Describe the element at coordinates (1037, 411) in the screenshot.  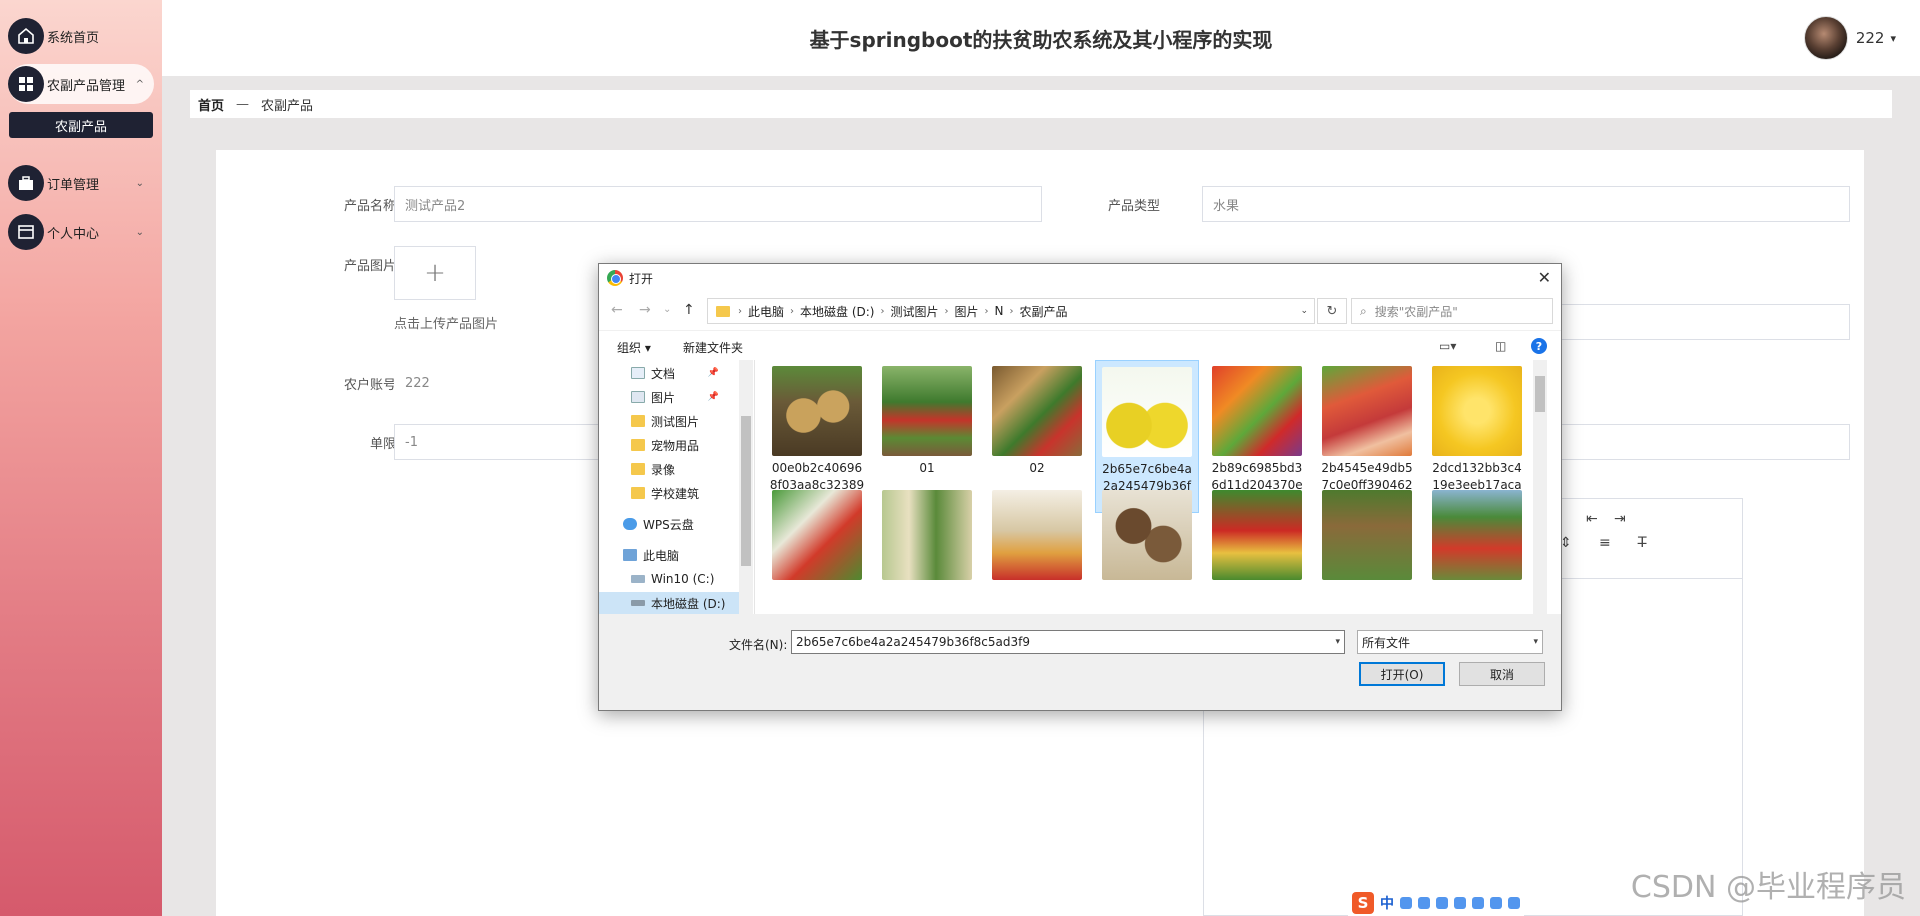
I see `produce-thumbnail` at that location.